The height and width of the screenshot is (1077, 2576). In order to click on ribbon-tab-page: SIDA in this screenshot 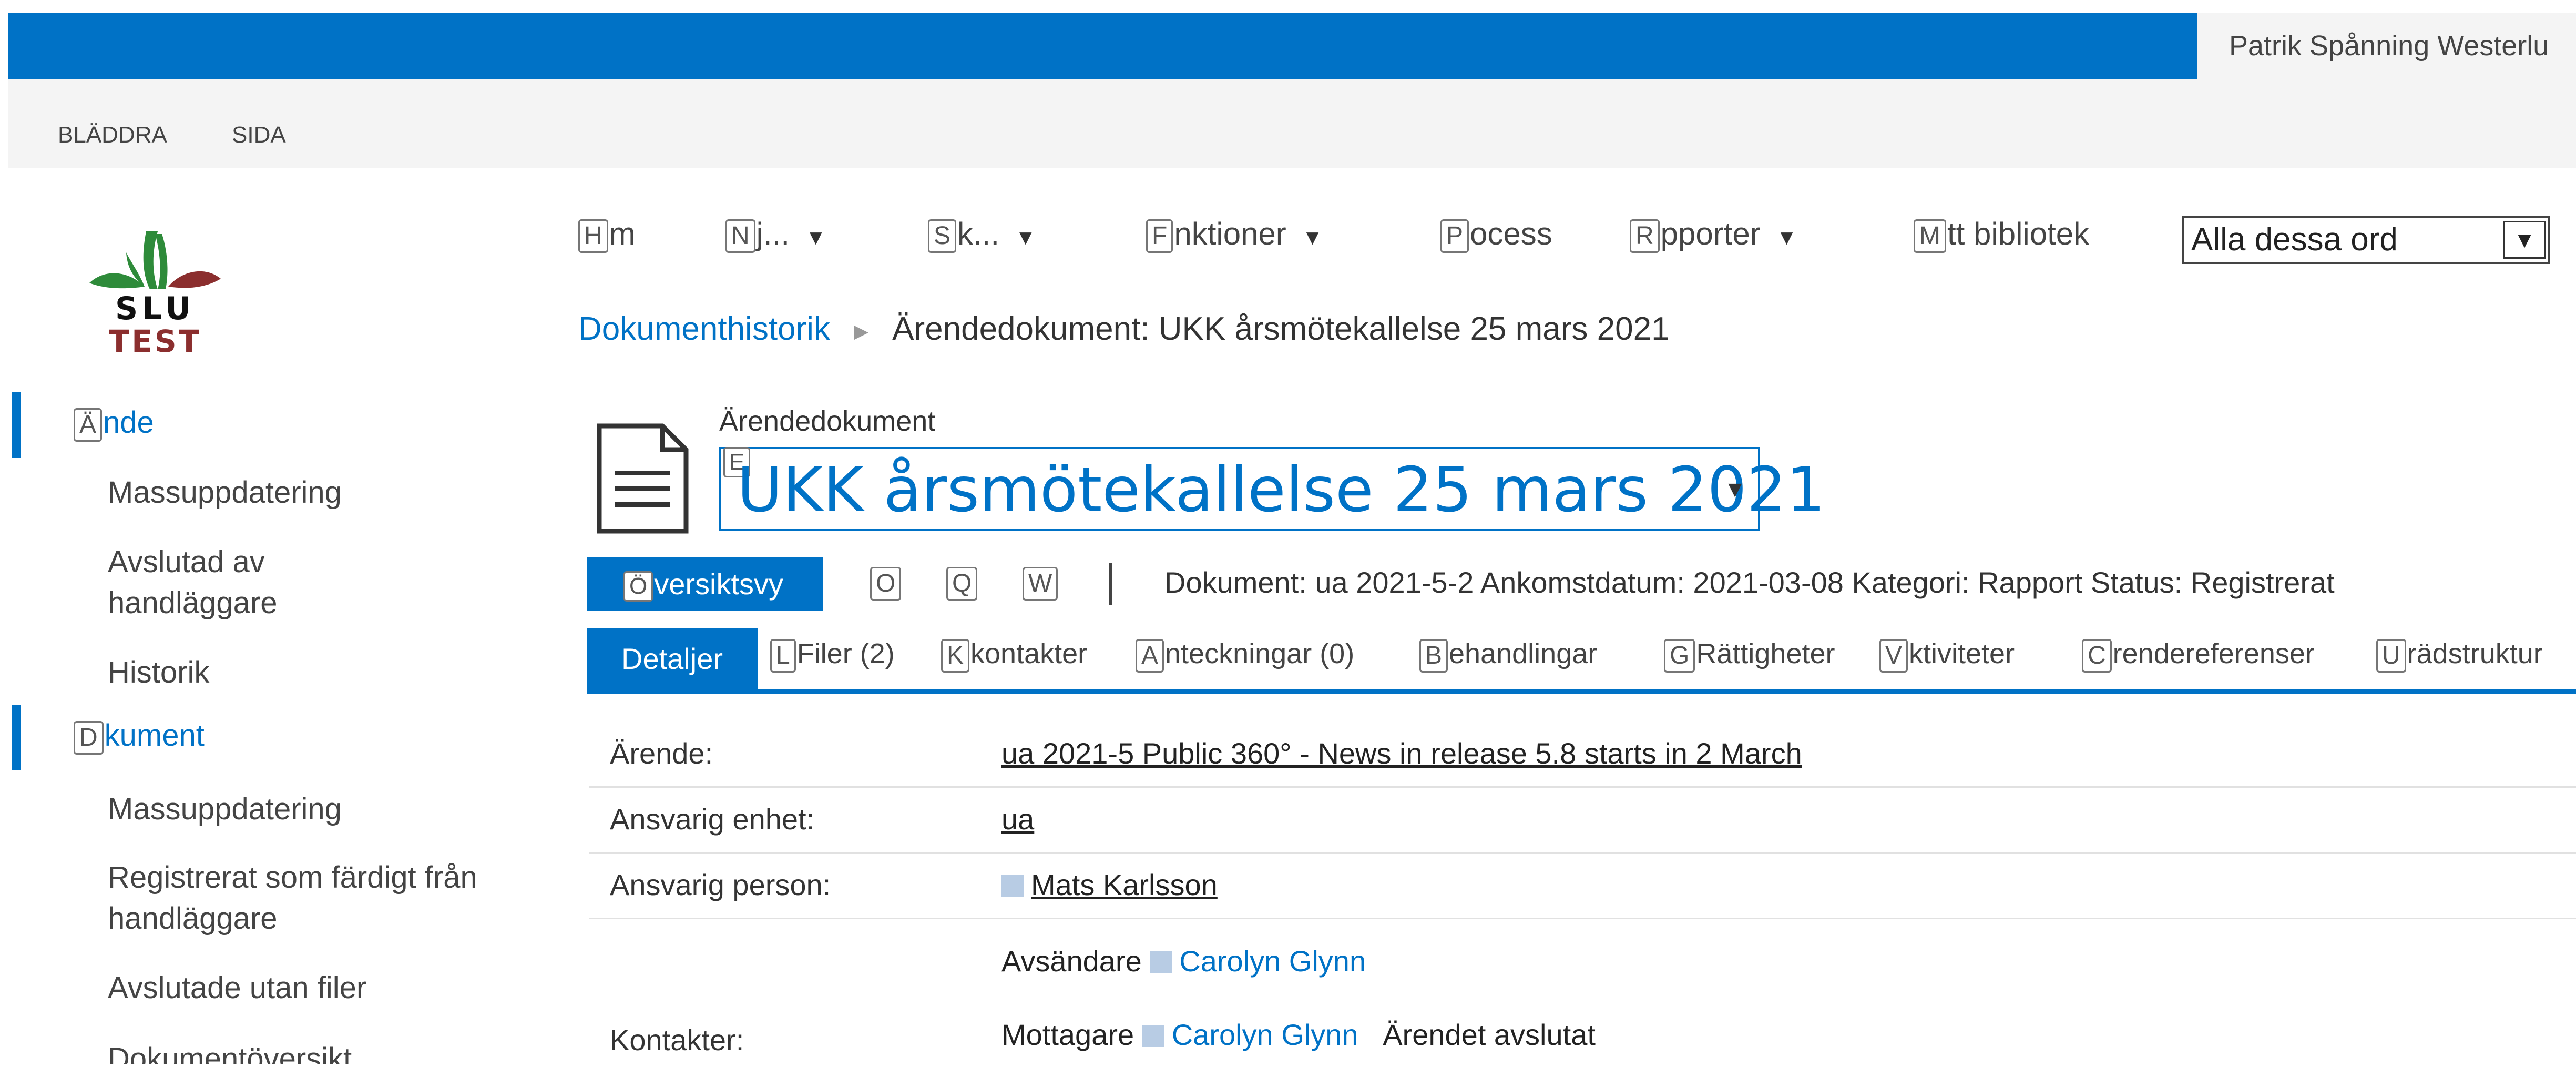, I will do `click(259, 135)`.